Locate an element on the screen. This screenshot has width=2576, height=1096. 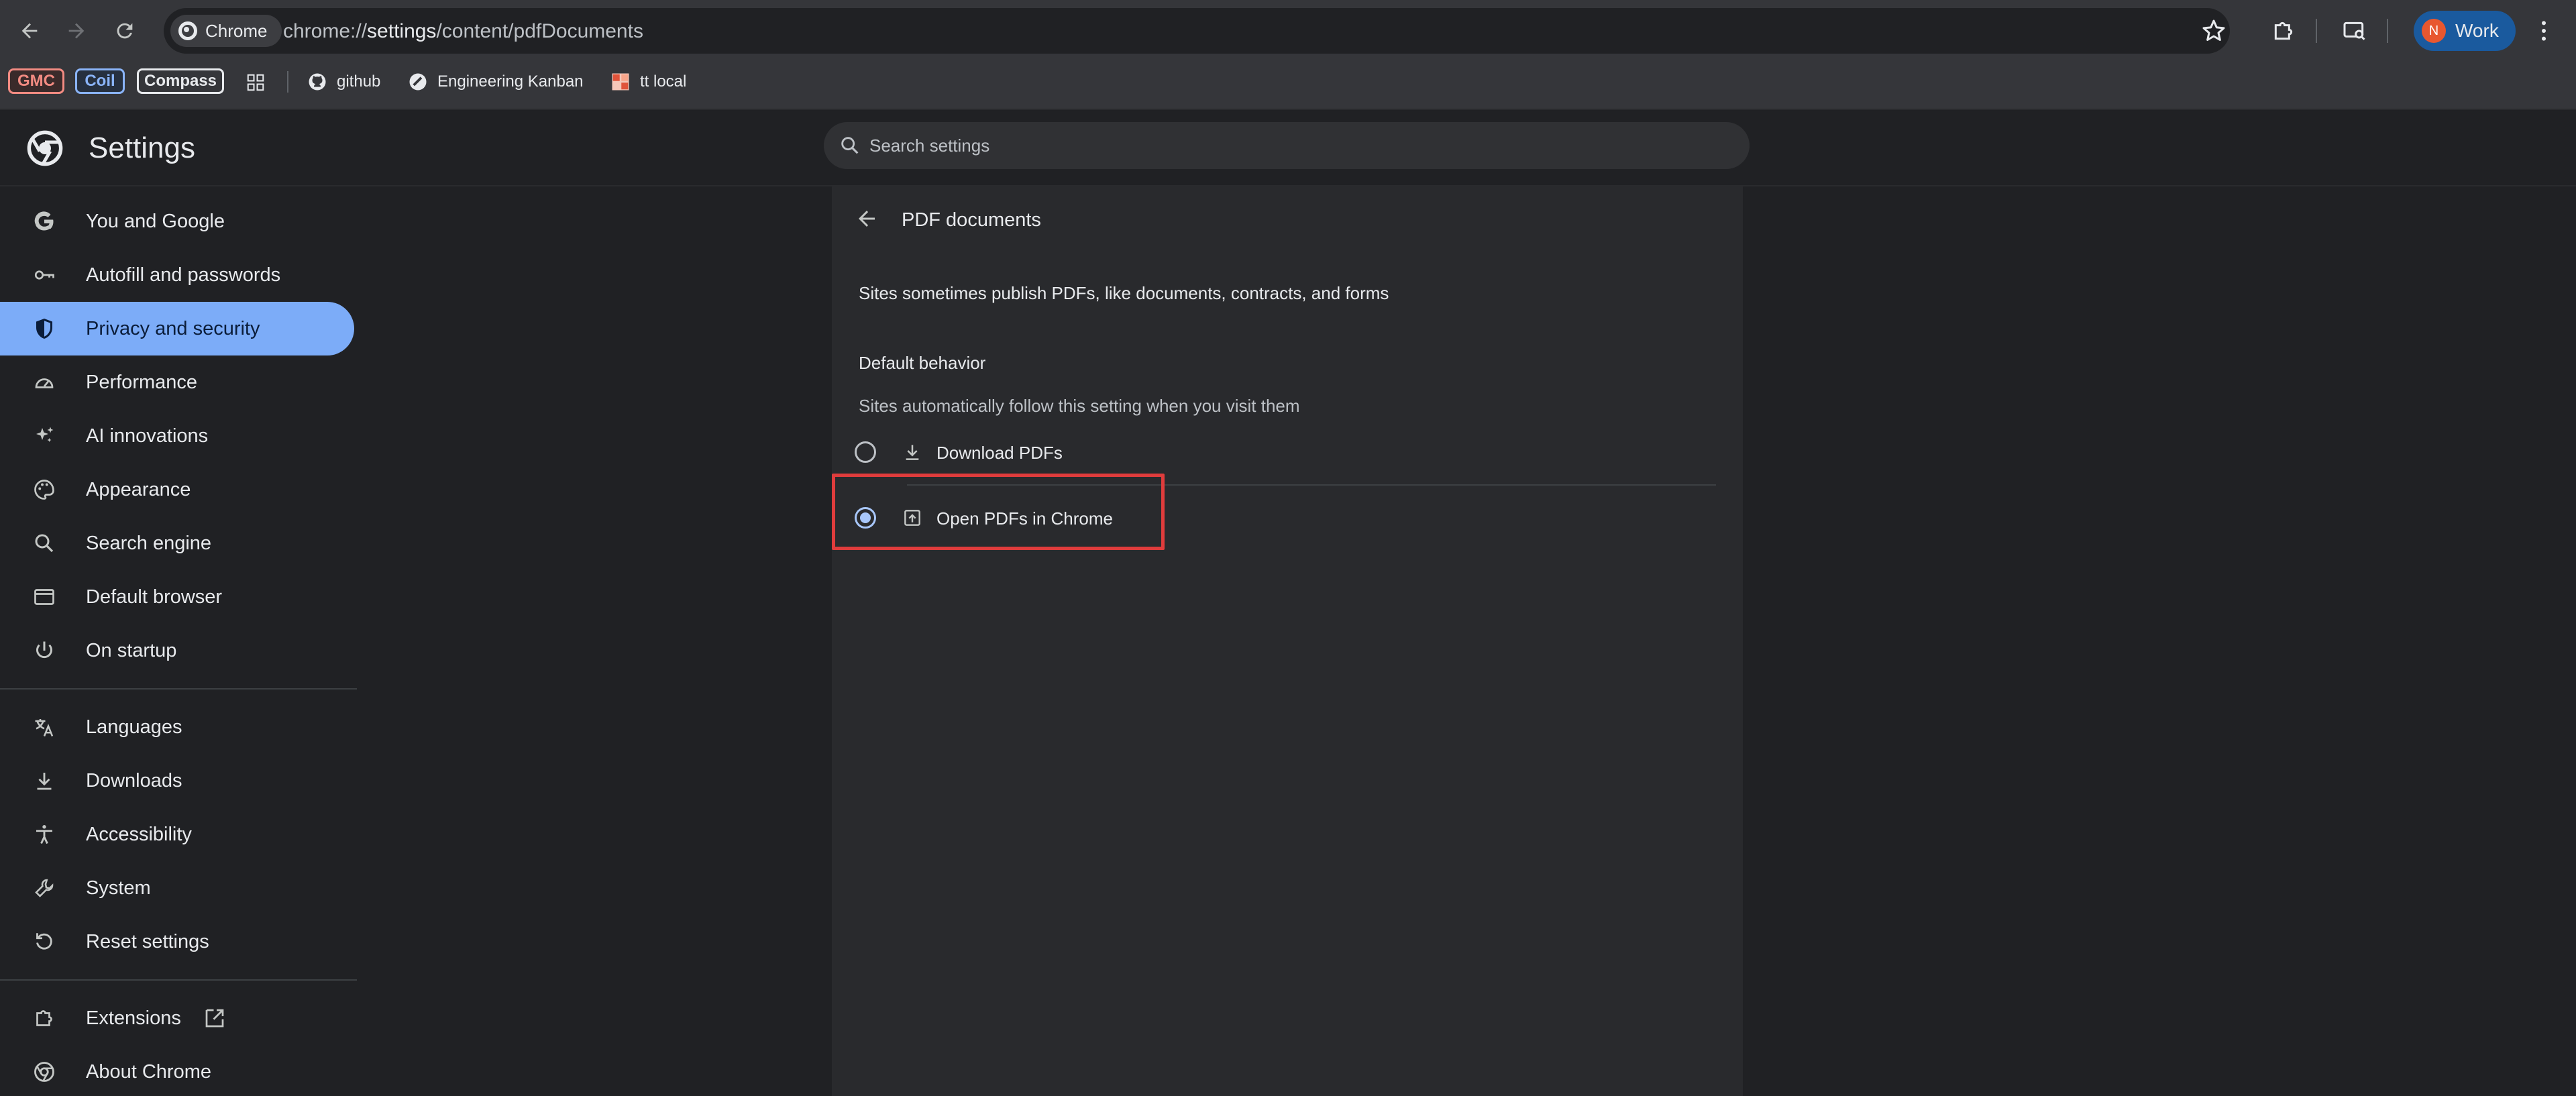
site-info-chip: Chrome is located at coordinates (226, 31).